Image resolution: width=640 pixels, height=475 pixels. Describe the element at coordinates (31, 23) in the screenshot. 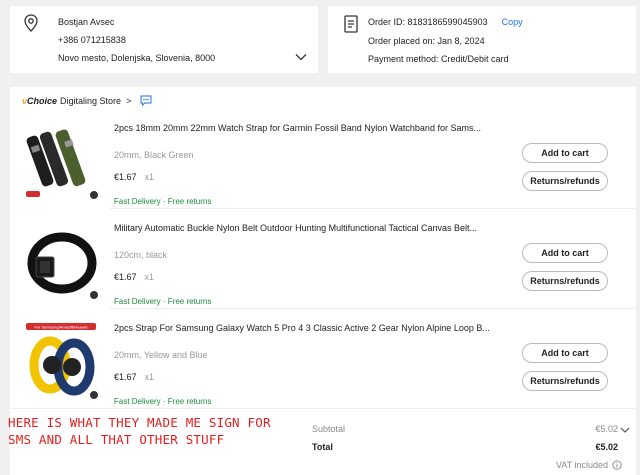

I see `location-pin-icon` at that location.